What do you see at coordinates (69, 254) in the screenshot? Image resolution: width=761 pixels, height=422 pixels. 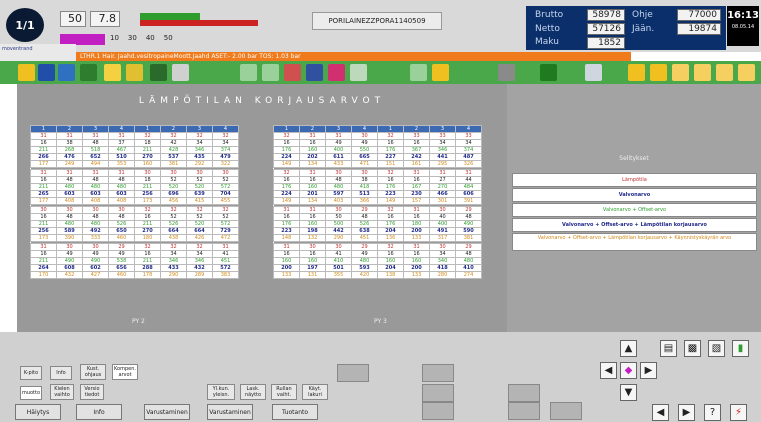 I see `table-cell: 49` at bounding box center [69, 254].